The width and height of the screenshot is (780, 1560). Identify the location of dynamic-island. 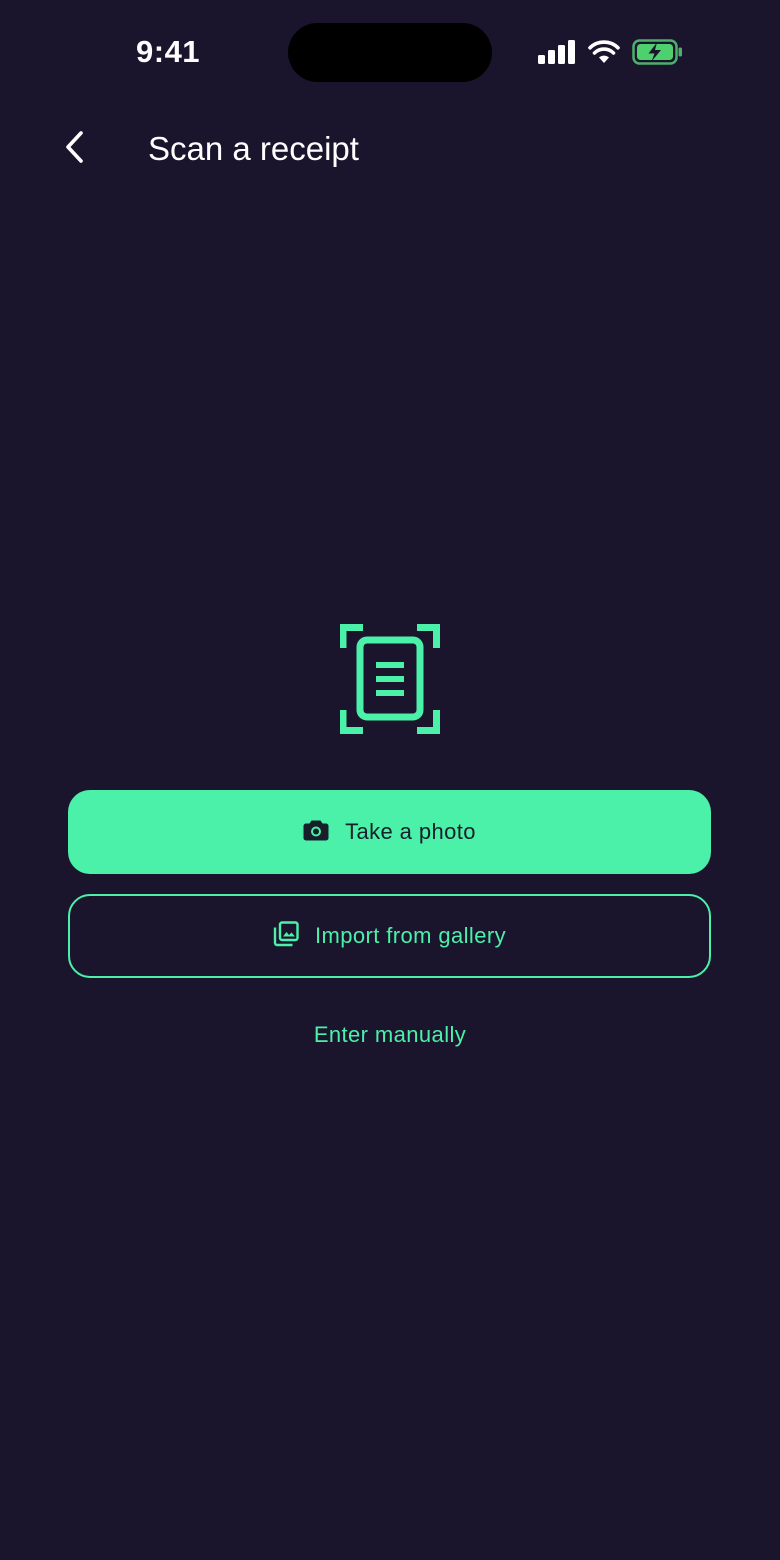
(390, 52).